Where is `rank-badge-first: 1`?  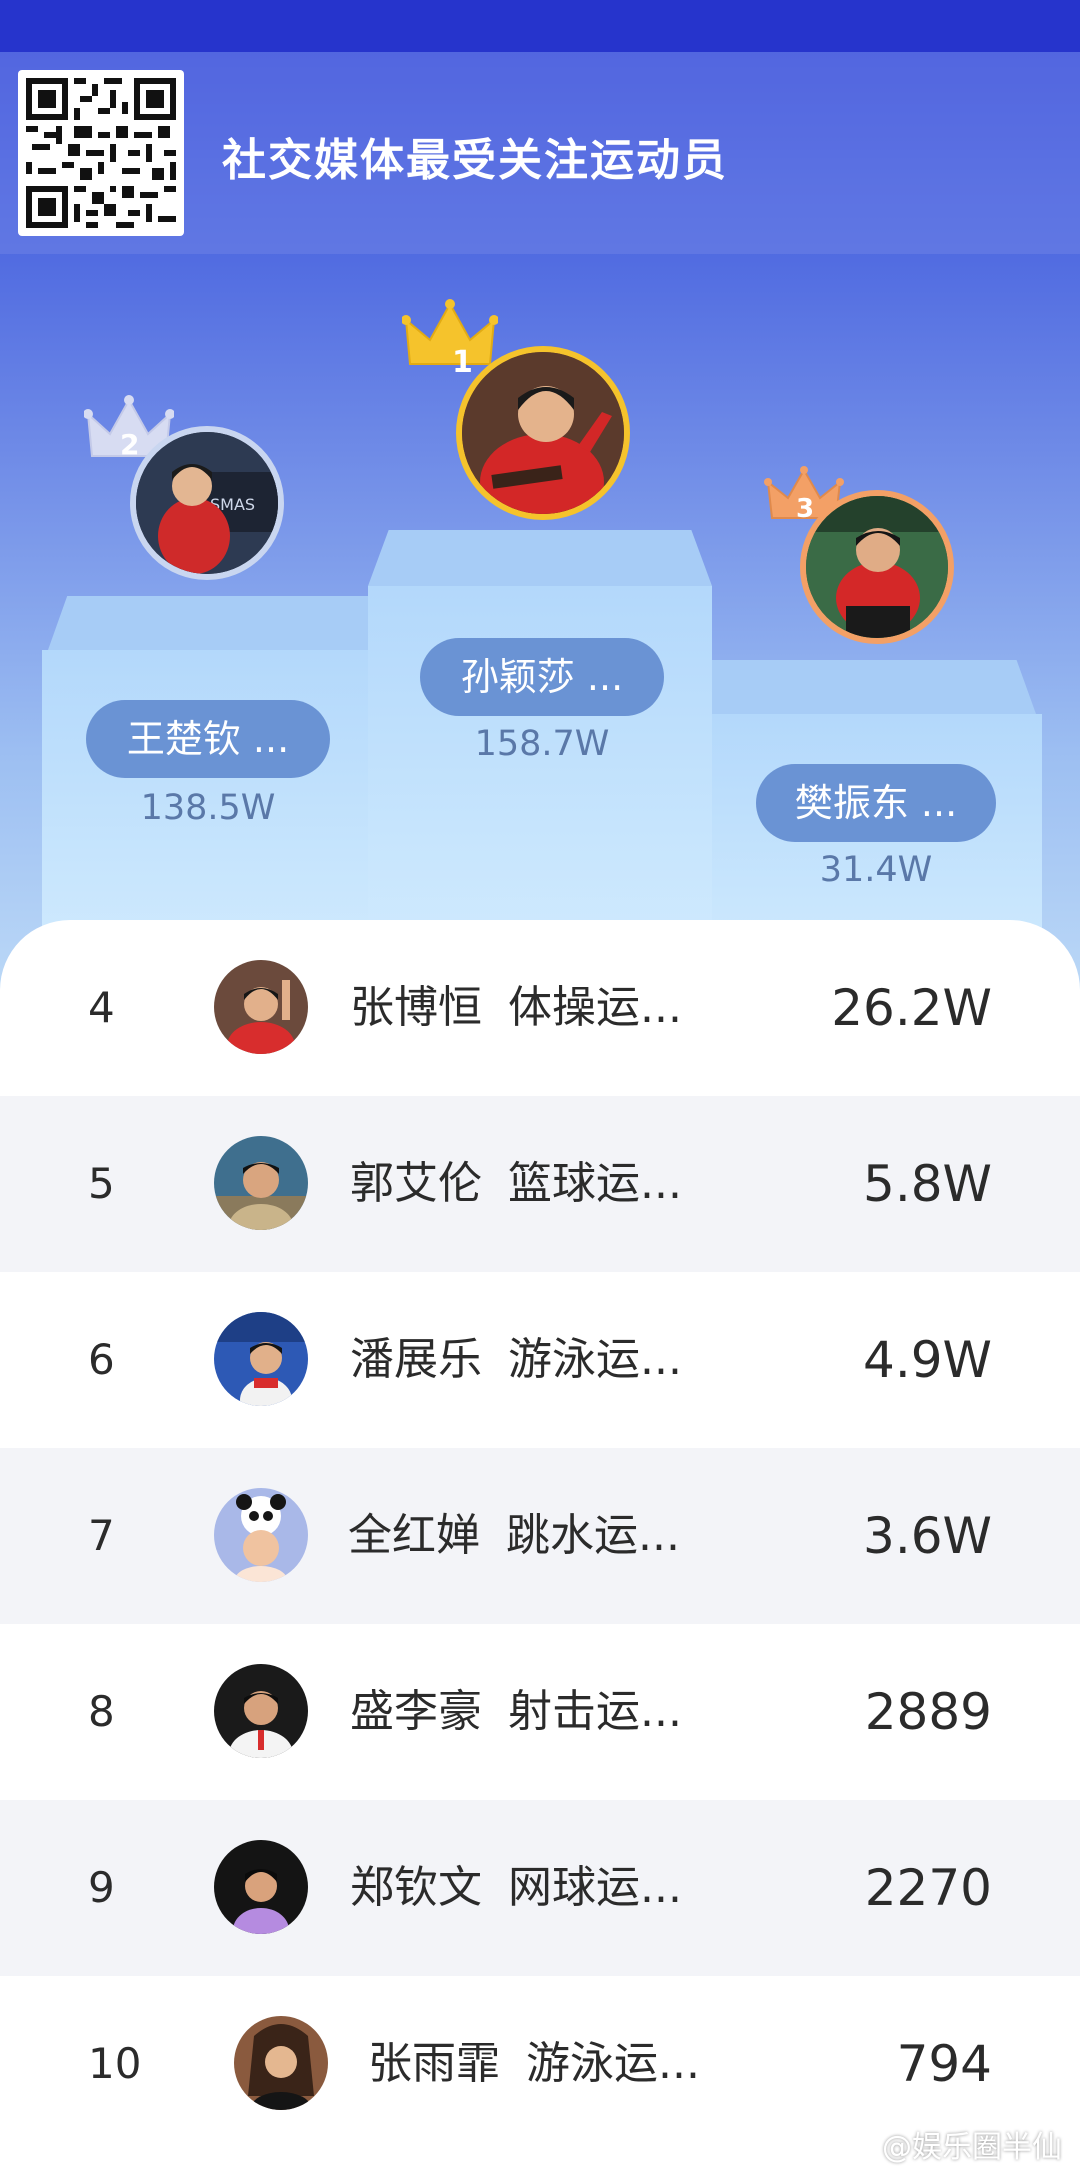 rank-badge-first: 1 is located at coordinates (462, 362).